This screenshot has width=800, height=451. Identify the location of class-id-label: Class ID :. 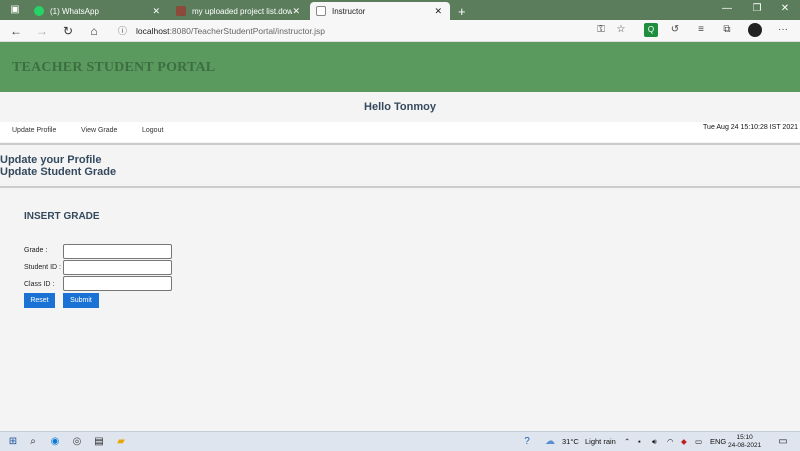
(39, 284).